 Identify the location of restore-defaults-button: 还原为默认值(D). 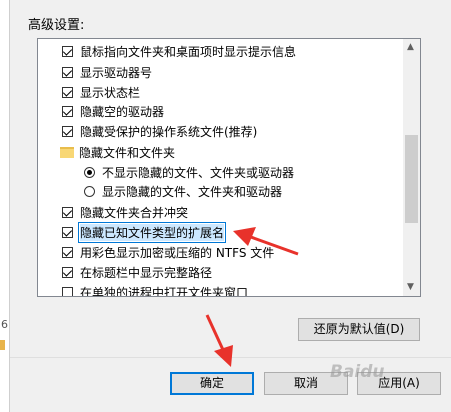
(359, 329).